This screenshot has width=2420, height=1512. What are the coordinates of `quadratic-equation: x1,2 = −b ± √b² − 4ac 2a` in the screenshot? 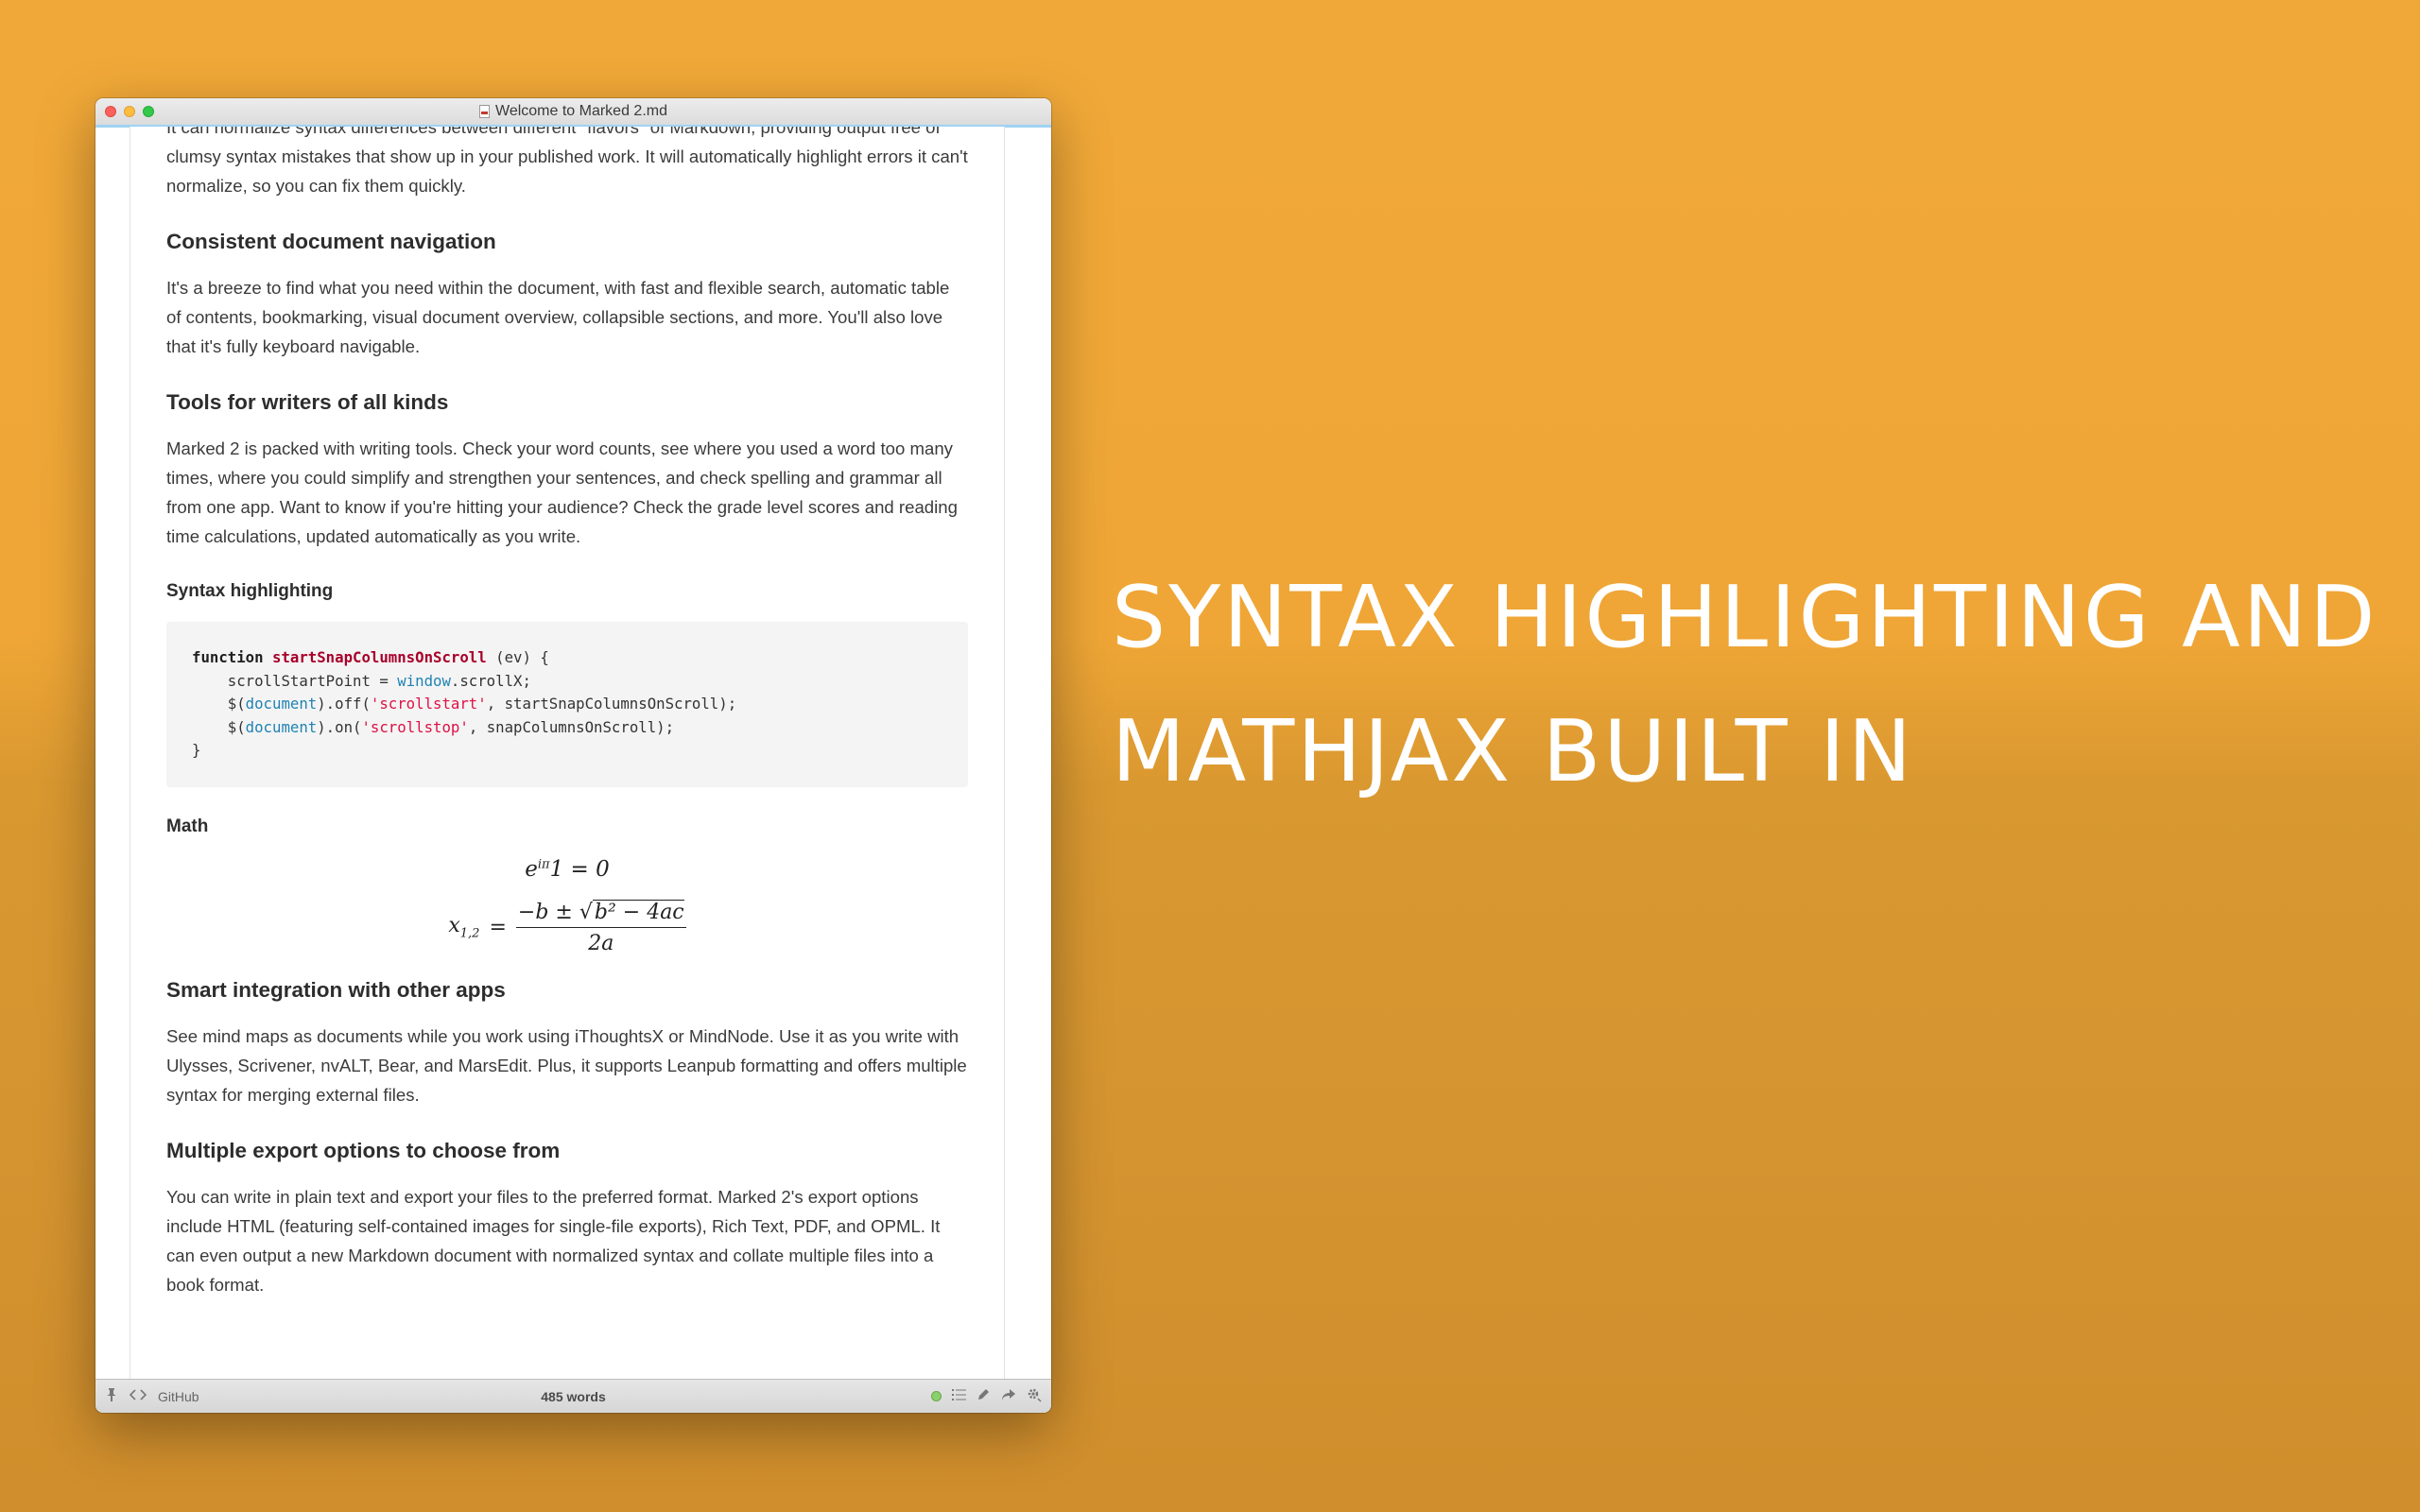 It's located at (567, 927).